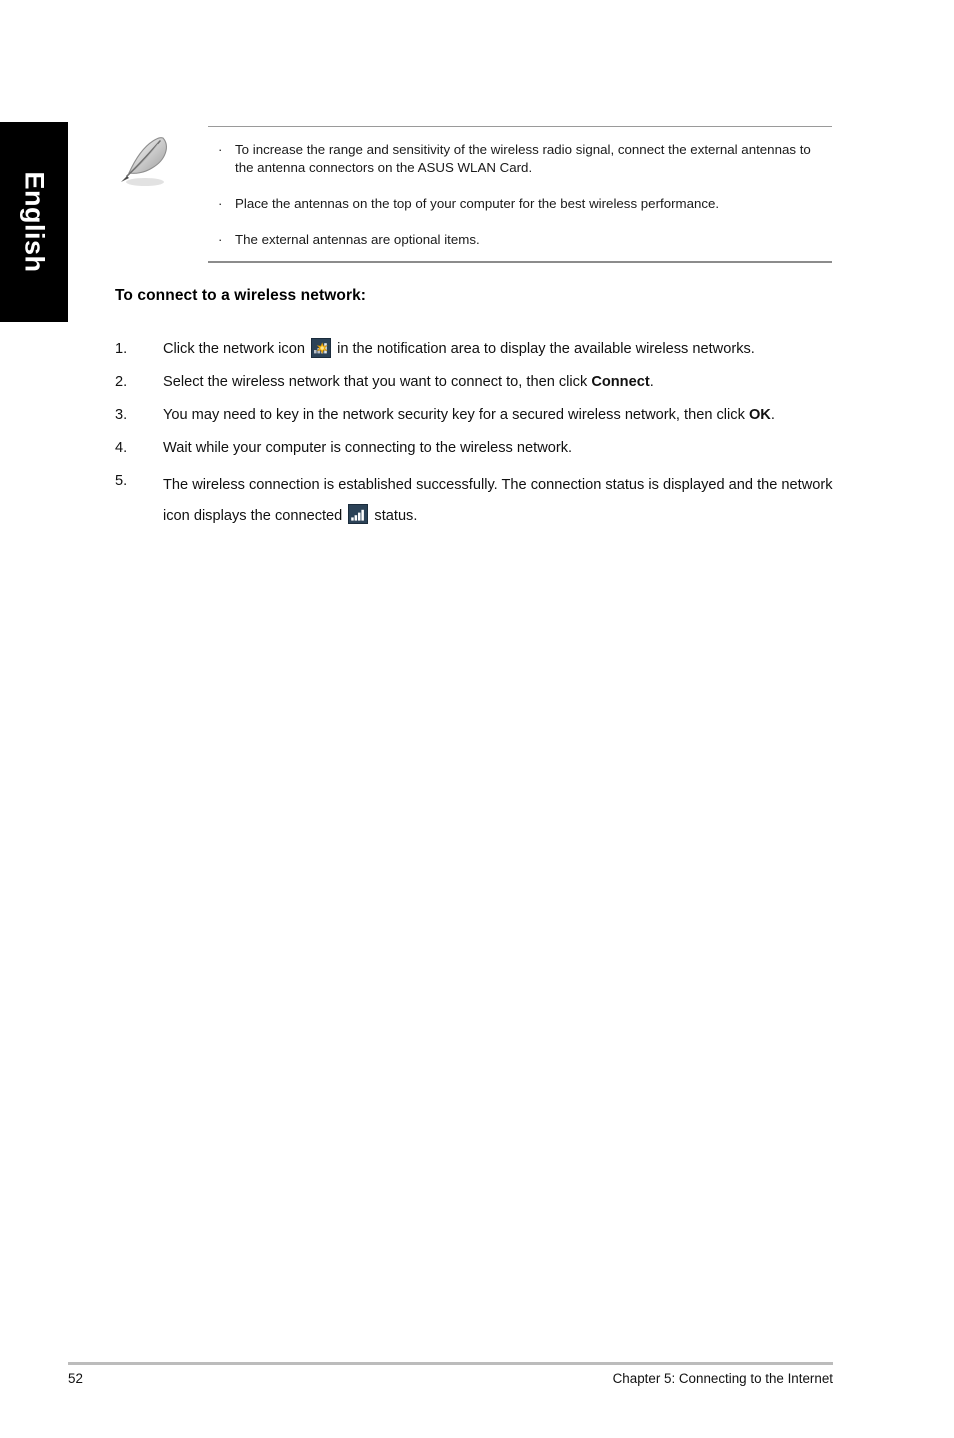 This screenshot has height=1438, width=954. What do you see at coordinates (234, 349) in the screenshot?
I see `step-text-part-one: Click the network icon` at bounding box center [234, 349].